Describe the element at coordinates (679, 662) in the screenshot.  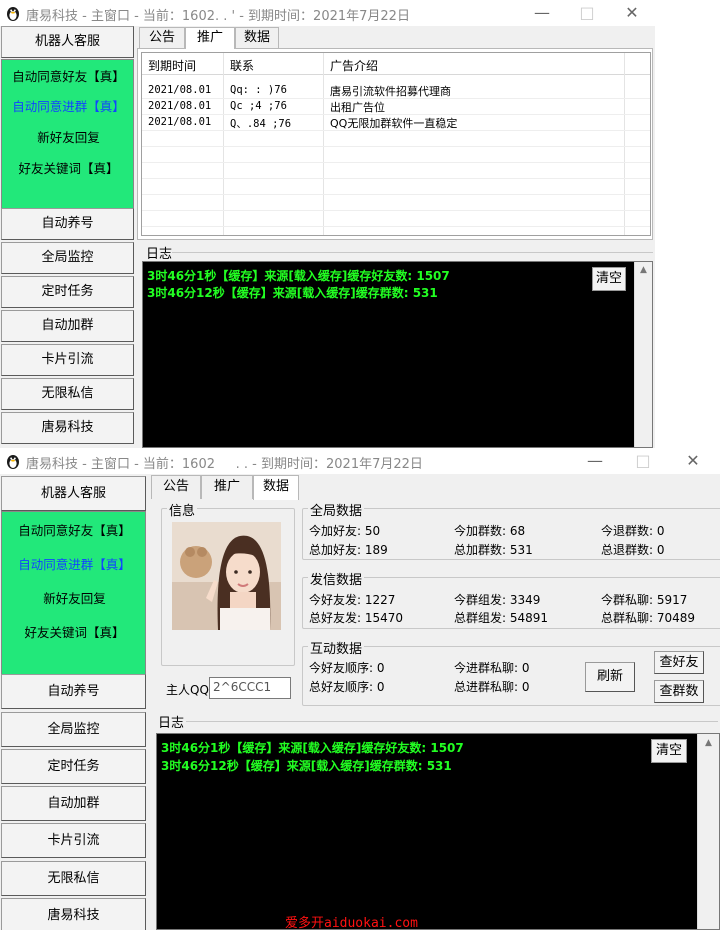
I see `check-friends-button: 查好友` at that location.